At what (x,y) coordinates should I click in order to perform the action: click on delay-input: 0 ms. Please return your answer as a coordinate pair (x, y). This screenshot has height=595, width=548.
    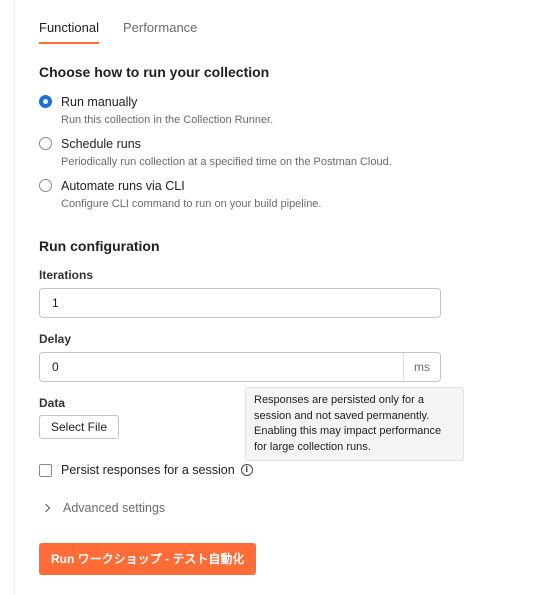
    Looking at the image, I should click on (240, 367).